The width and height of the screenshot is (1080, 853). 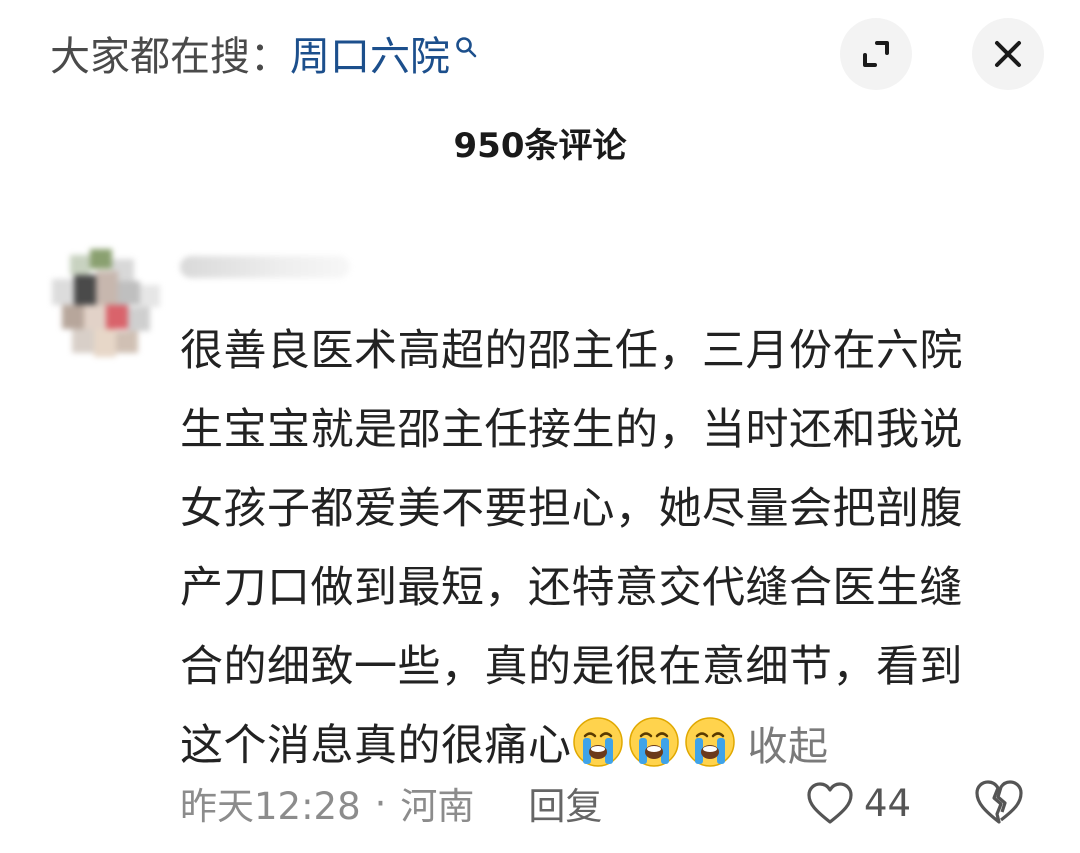 I want to click on comment-line: 这个消息真的很痛心, so click(x=376, y=746).